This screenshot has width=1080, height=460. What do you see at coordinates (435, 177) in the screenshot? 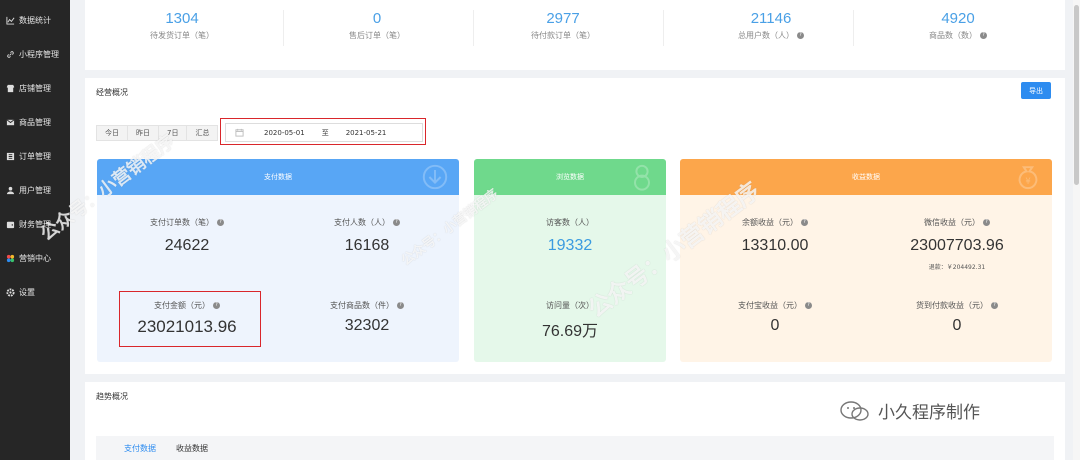
I see `download-icon` at bounding box center [435, 177].